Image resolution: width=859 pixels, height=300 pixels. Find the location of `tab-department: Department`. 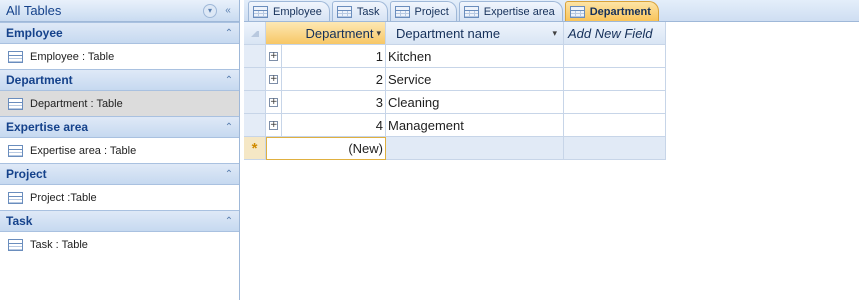

tab-department: Department is located at coordinates (611, 11).